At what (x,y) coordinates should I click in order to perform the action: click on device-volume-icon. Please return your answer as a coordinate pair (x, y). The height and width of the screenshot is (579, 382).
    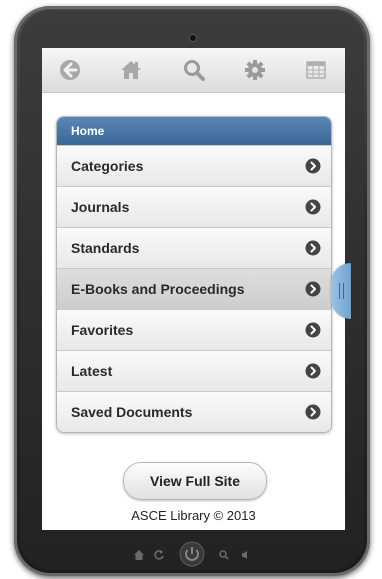
    Looking at the image, I should click on (246, 557).